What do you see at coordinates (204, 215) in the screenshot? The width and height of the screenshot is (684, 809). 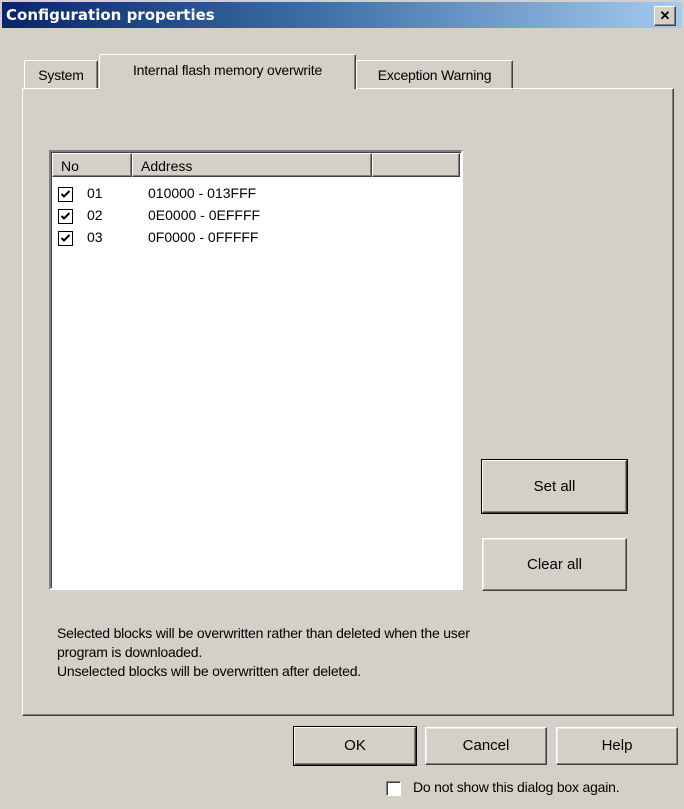 I see `block-address: 0E0000 - 0EFFFF` at bounding box center [204, 215].